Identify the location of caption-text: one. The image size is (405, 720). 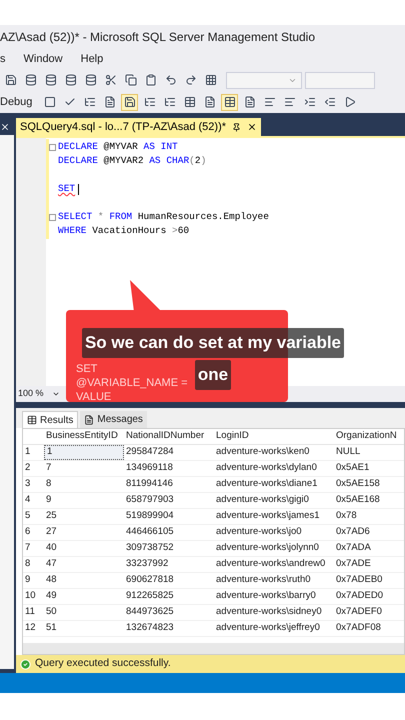
(213, 375).